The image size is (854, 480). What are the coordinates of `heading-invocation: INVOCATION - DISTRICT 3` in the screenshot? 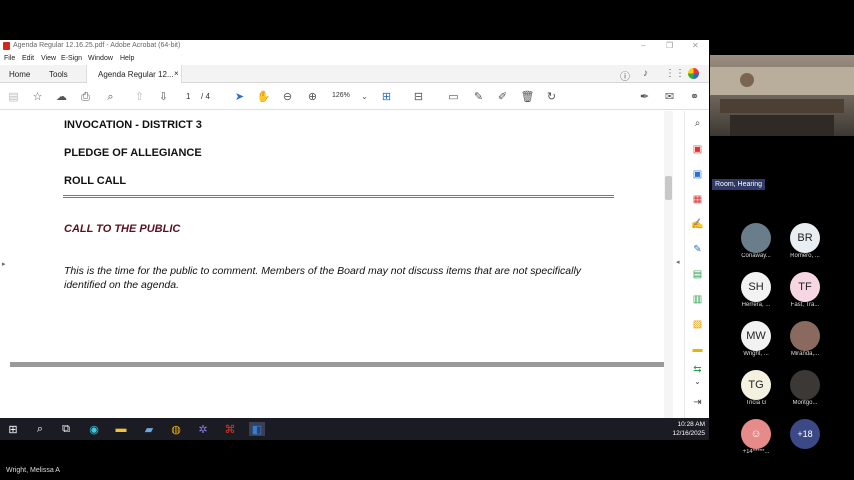 It's located at (133, 125).